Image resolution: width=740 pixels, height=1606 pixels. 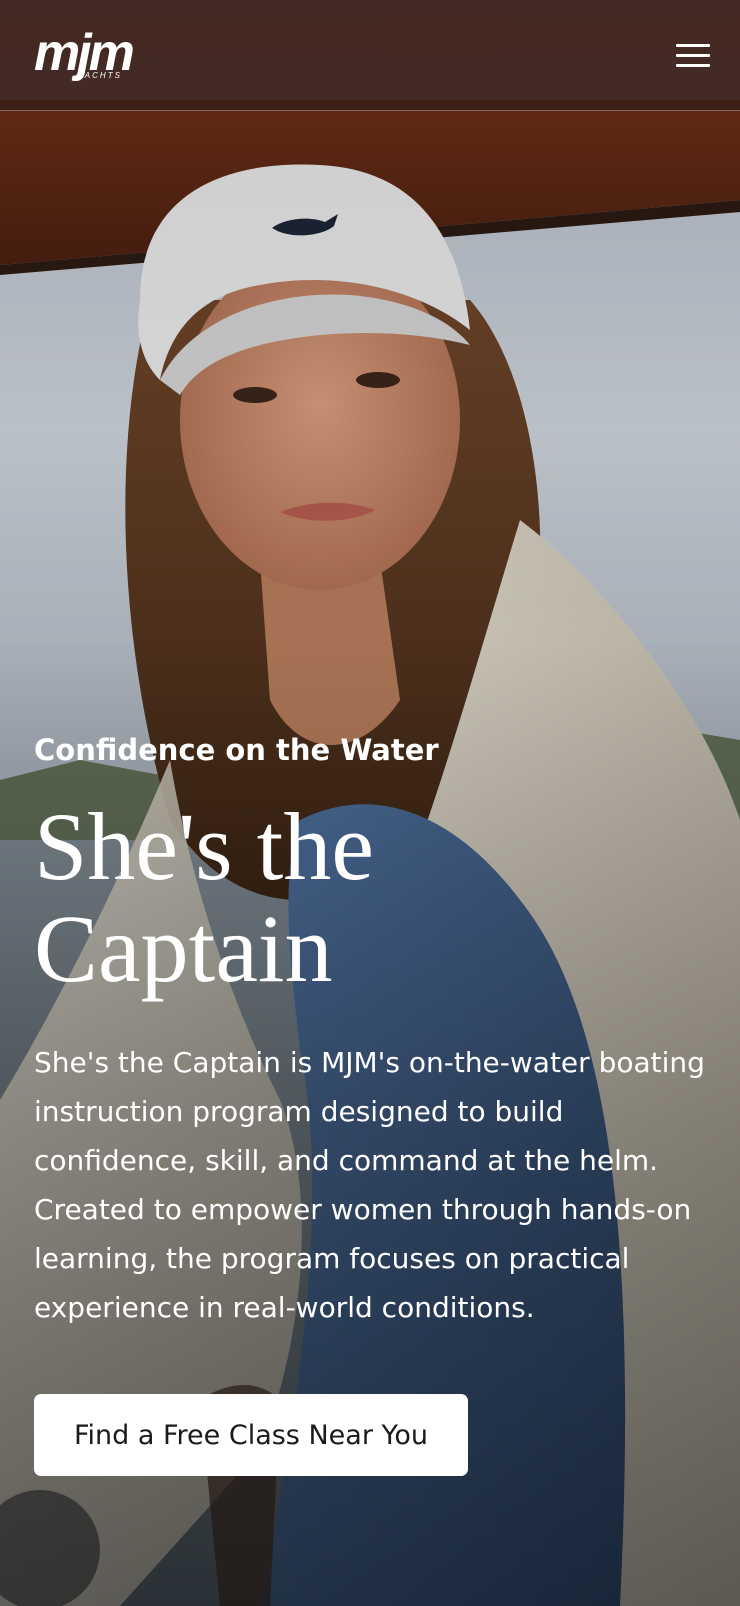 What do you see at coordinates (236, 750) in the screenshot?
I see `hero-eyebrow: Confidence on the Water` at bounding box center [236, 750].